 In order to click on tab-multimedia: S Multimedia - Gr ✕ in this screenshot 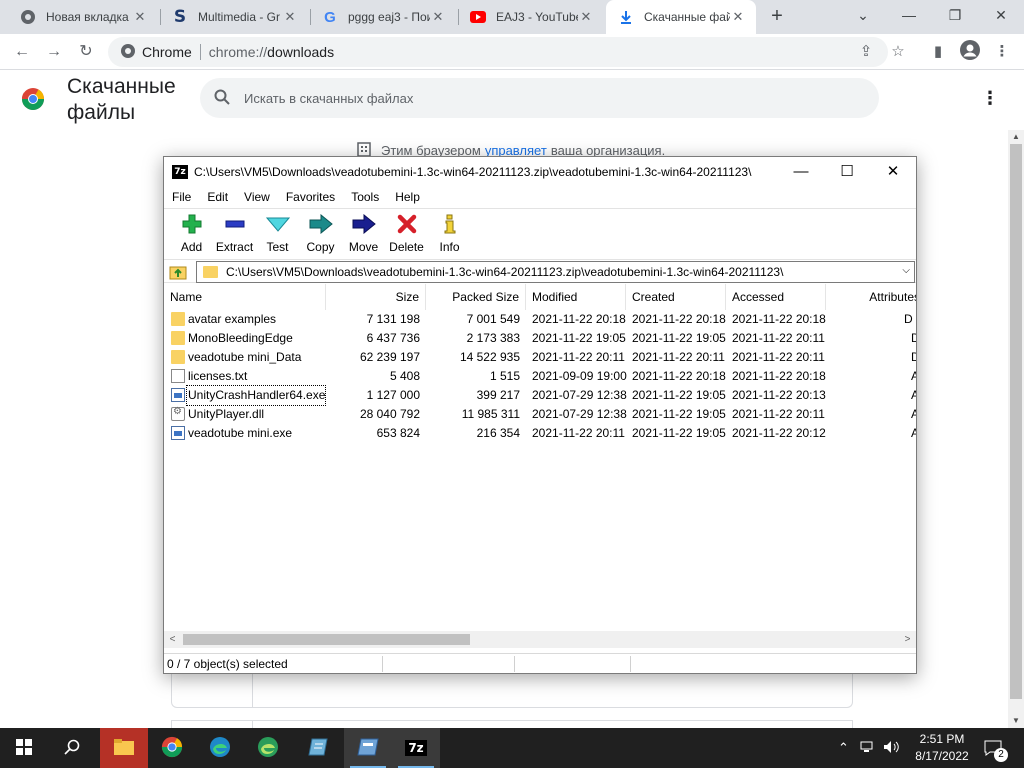, I will do `click(234, 17)`.